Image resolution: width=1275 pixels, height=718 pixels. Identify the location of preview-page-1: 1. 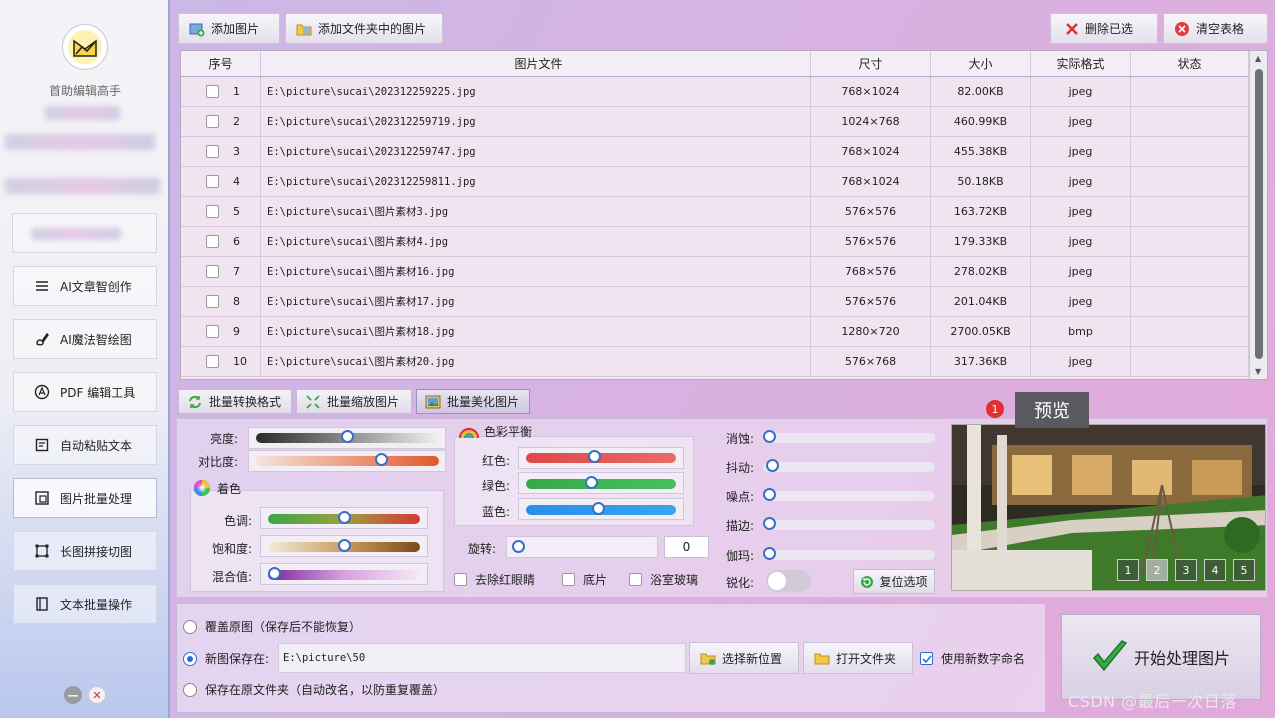
(1128, 570).